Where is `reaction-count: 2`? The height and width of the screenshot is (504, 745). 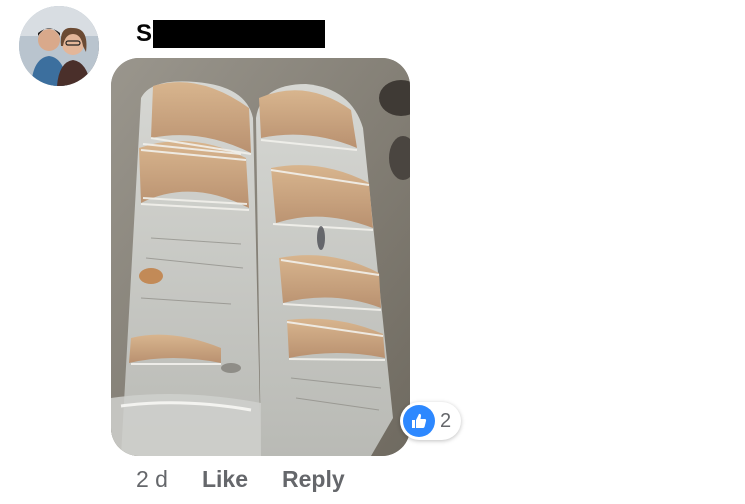 reaction-count: 2 is located at coordinates (446, 420).